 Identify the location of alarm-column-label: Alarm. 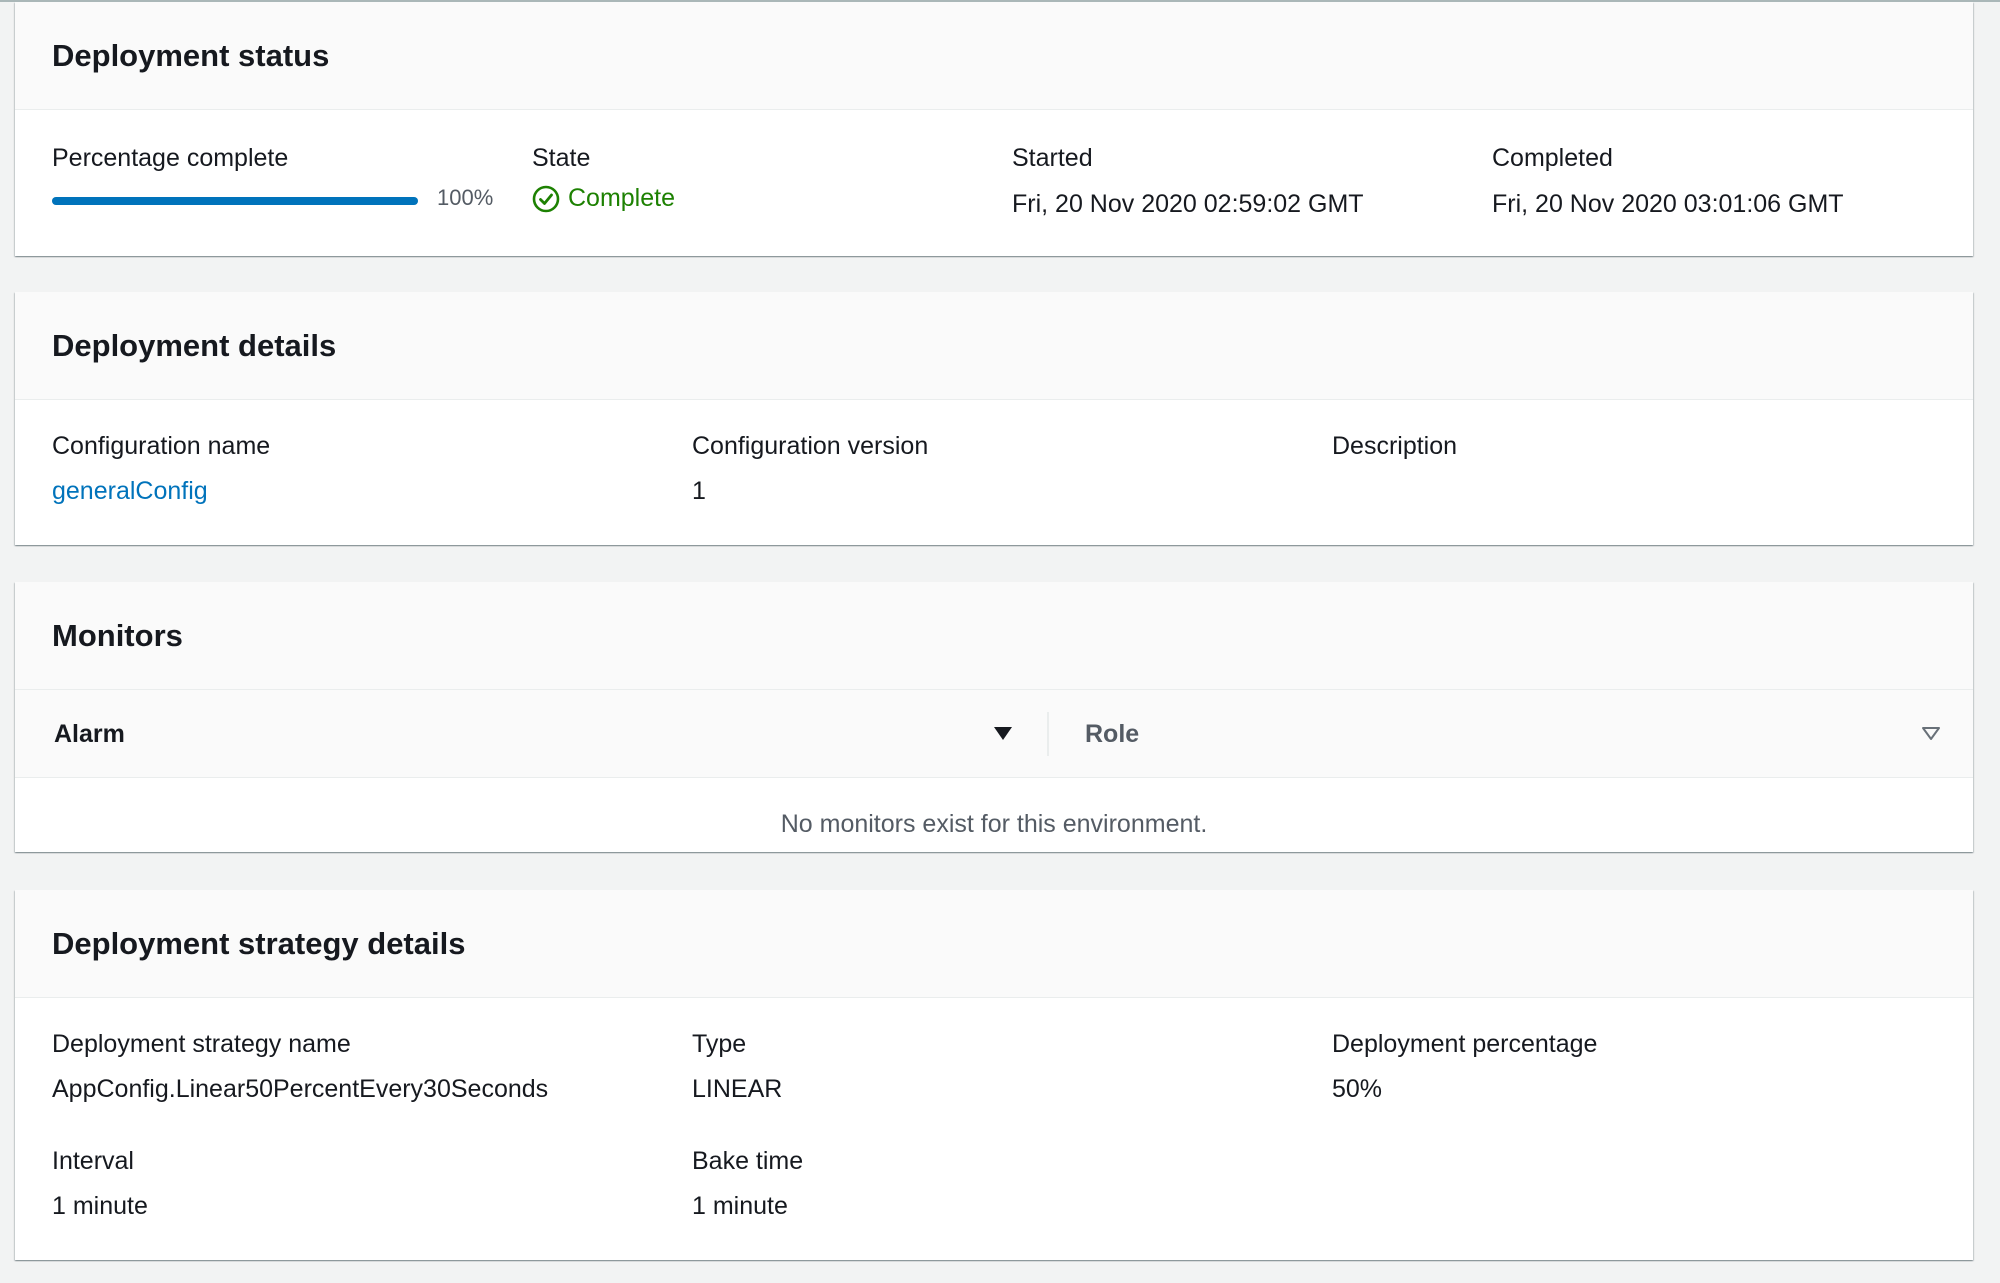
(89, 733).